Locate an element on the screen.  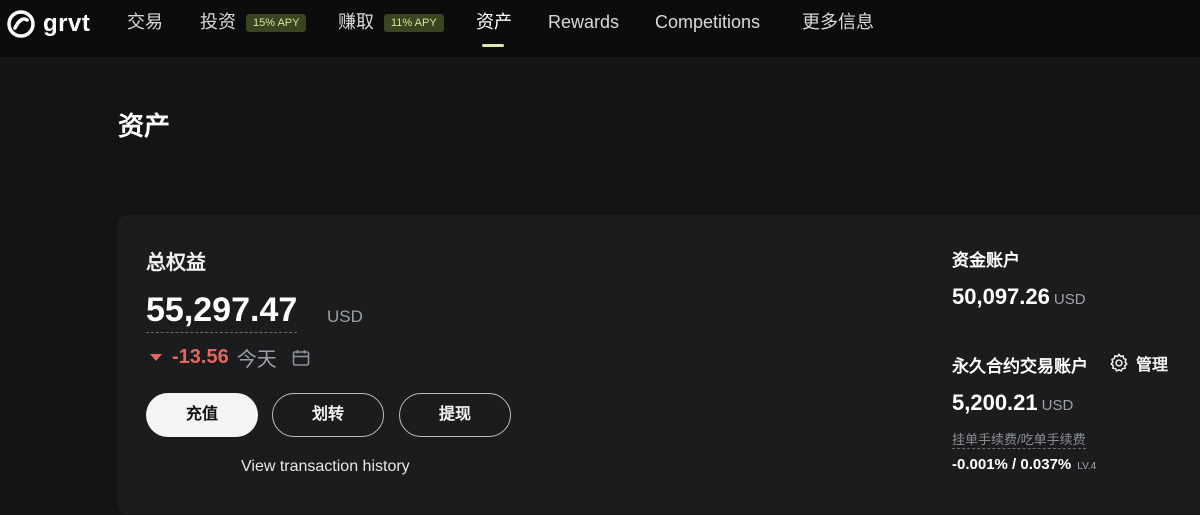
nav-earn: 赚取 11% APY is located at coordinates (391, 22).